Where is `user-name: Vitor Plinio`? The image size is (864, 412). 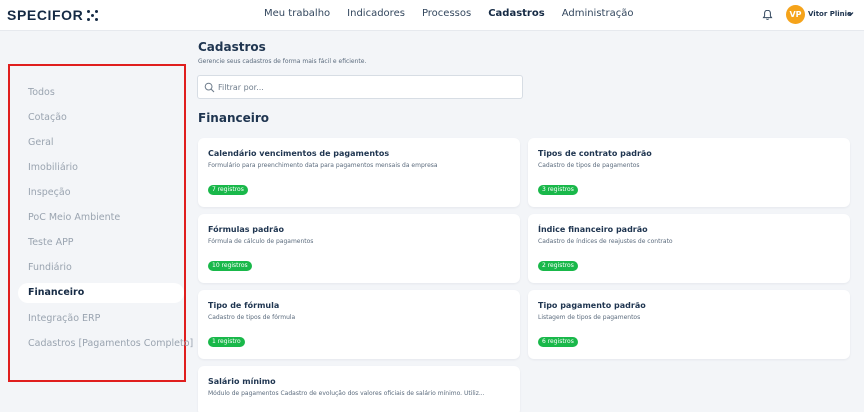 user-name: Vitor Plinio is located at coordinates (830, 14).